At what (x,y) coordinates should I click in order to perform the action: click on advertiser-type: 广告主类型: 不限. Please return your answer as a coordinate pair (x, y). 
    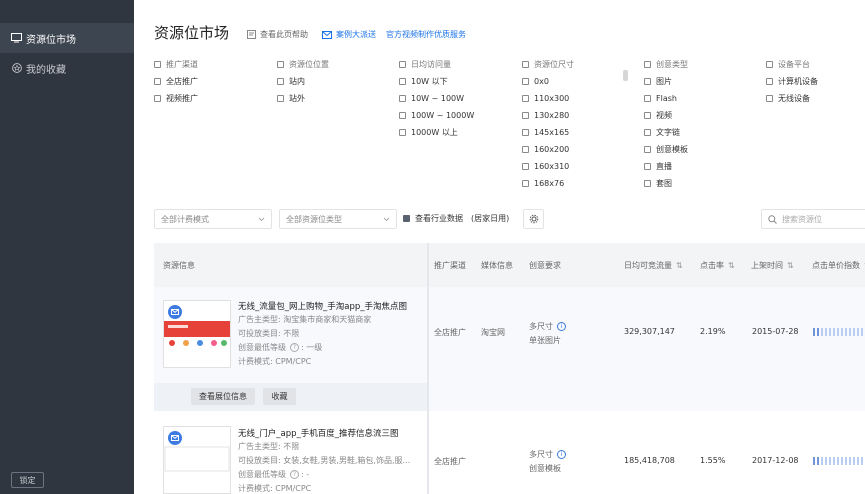
    Looking at the image, I should click on (269, 446).